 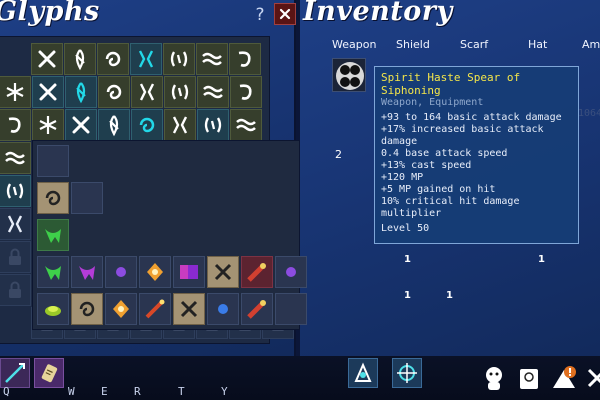 I want to click on tab-hat: Hat, so click(x=537, y=44).